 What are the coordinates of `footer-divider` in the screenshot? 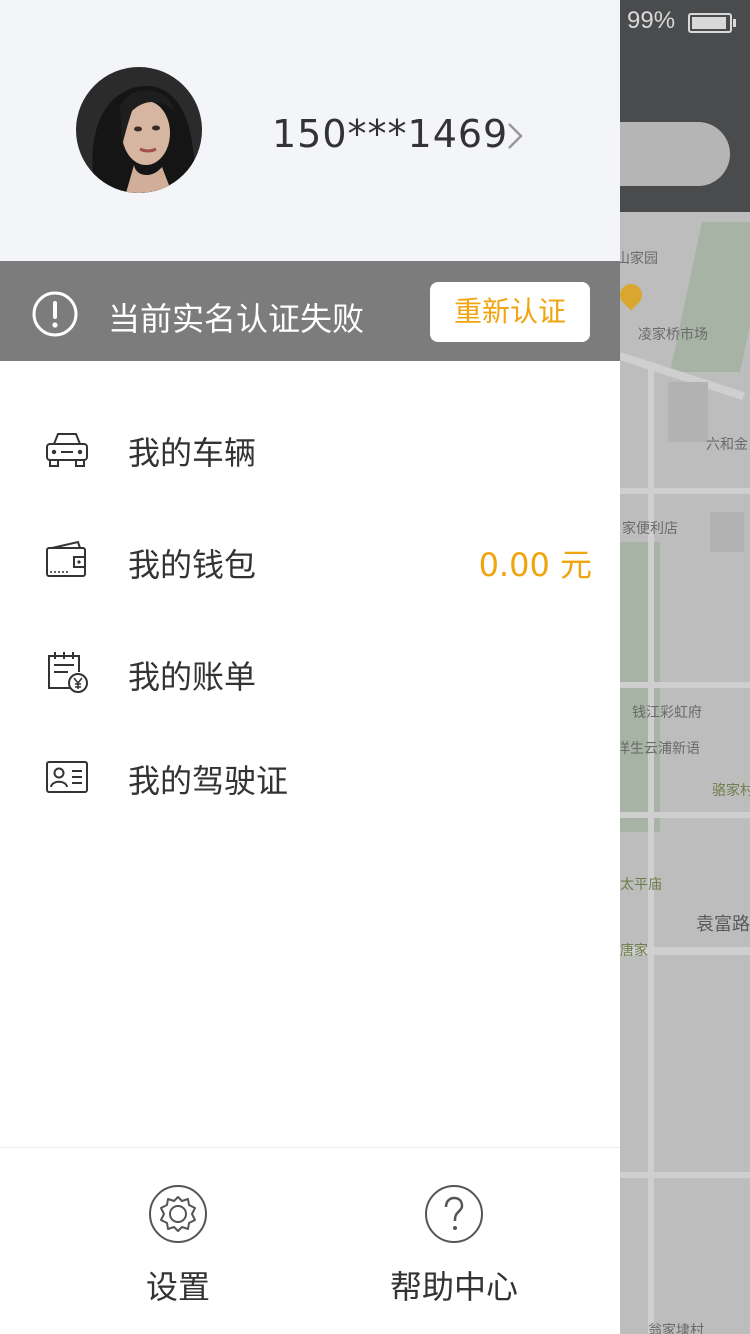 It's located at (310, 1147).